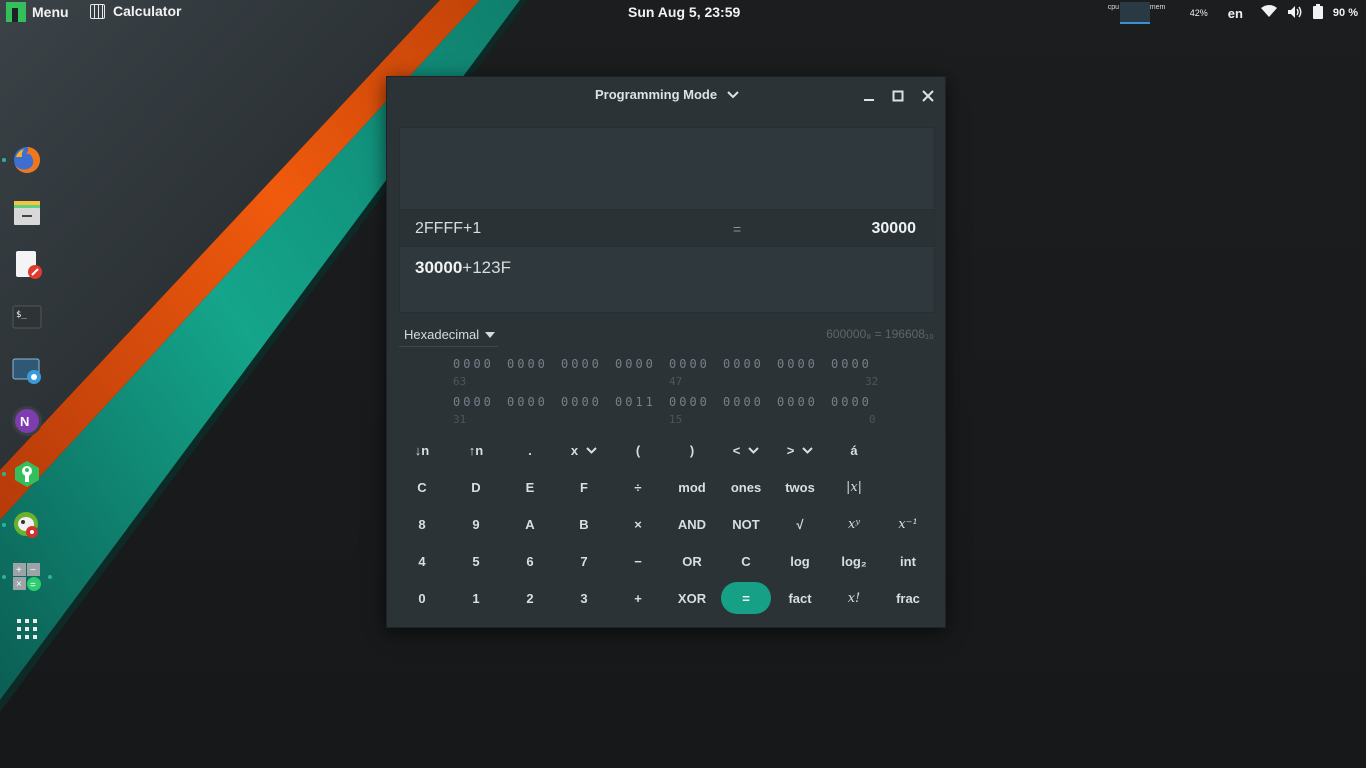  I want to click on wifi-icon, so click(1268, 13).